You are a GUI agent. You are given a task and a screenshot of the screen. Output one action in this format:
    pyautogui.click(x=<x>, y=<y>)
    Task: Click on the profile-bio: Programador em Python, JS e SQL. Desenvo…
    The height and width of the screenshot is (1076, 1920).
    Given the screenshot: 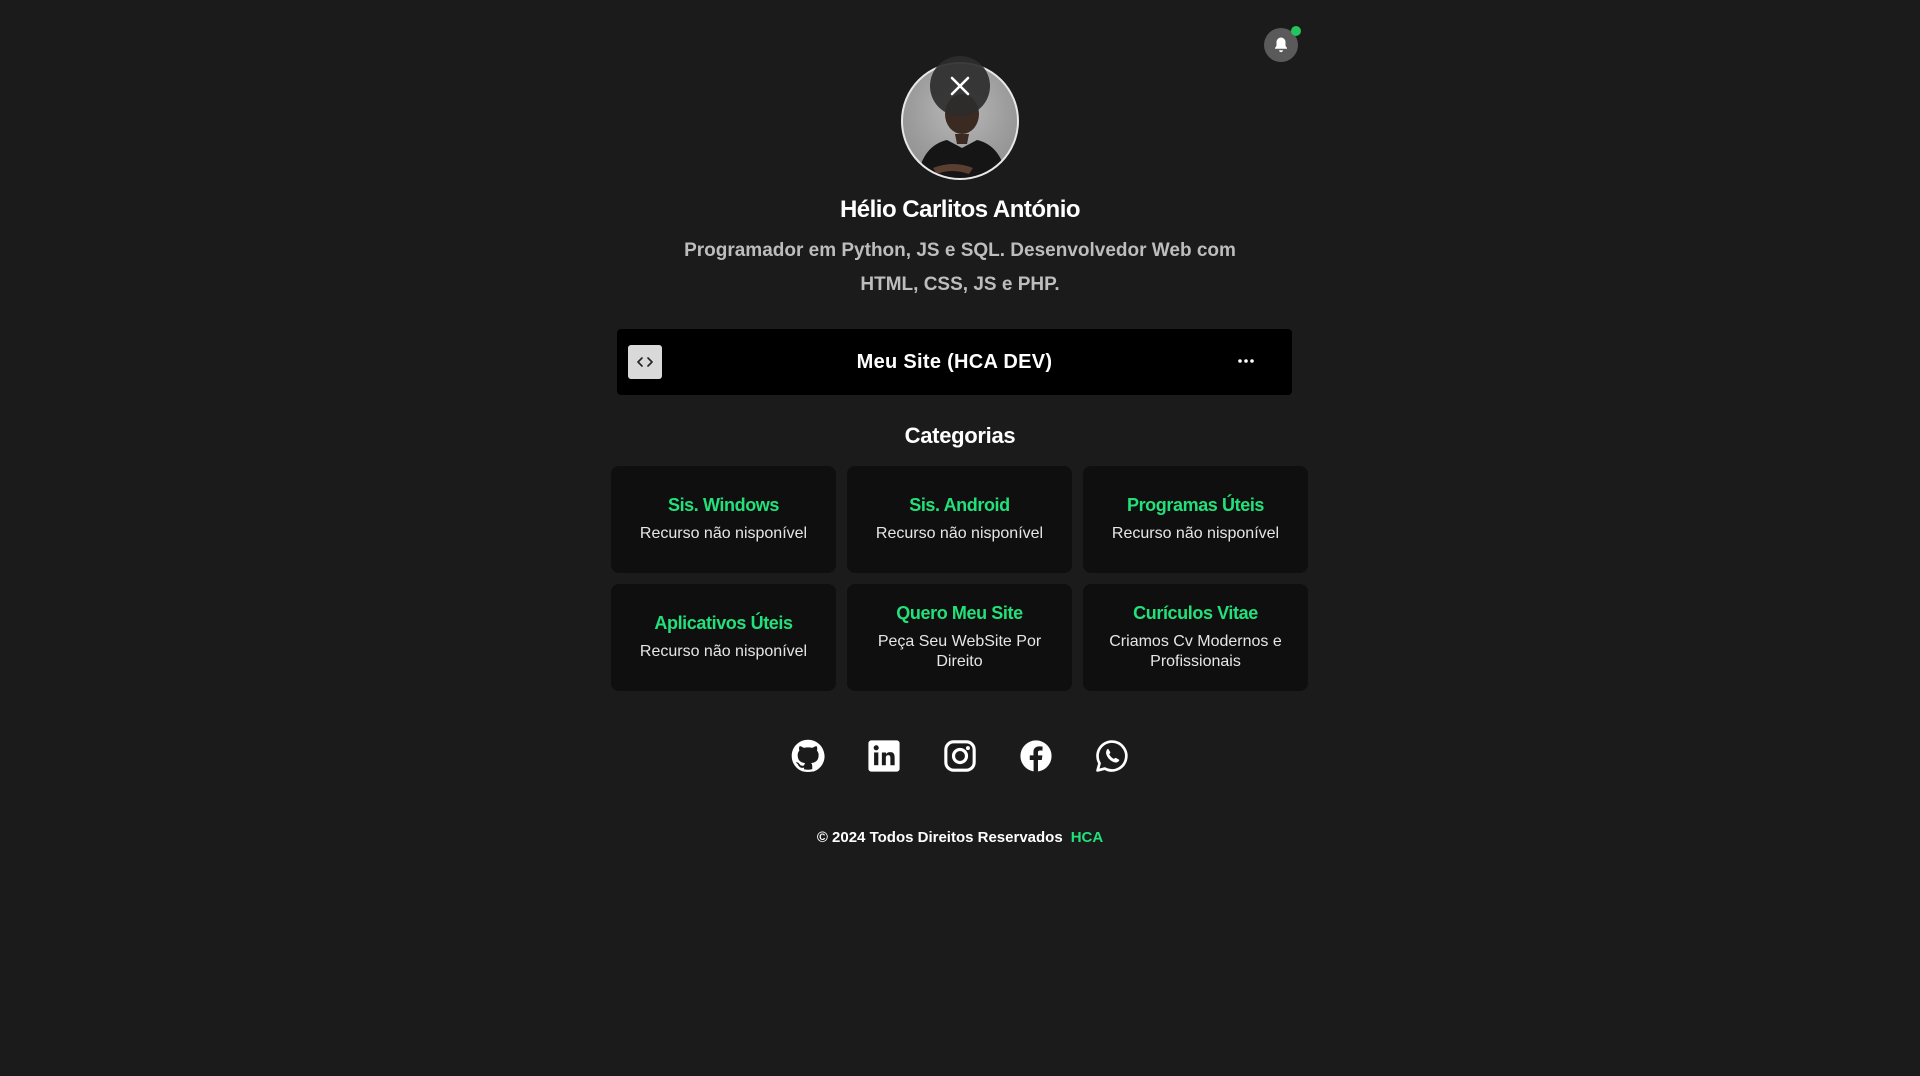 What is the action you would take?
    pyautogui.click(x=960, y=267)
    